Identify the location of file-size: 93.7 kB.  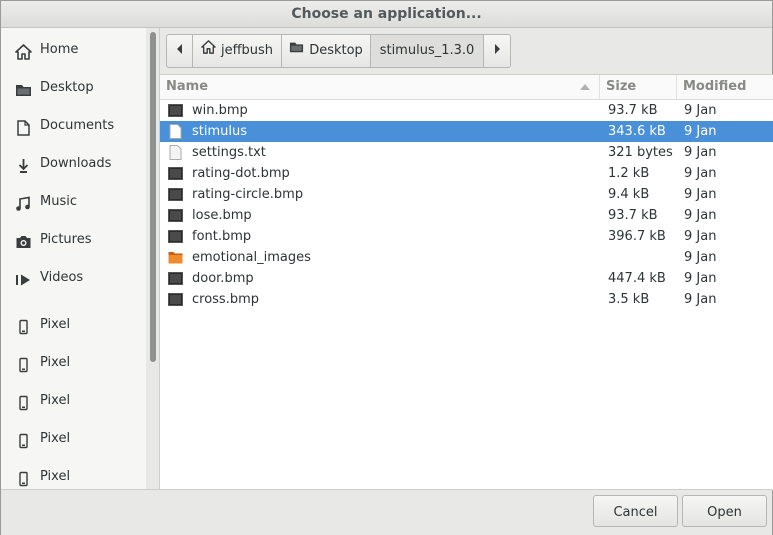
(633, 110).